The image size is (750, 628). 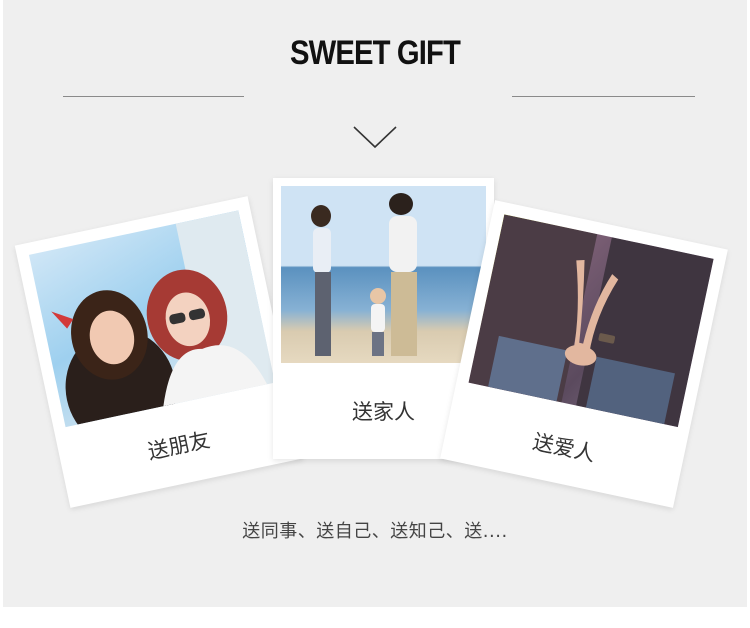 I want to click on divider-right, so click(x=603, y=96).